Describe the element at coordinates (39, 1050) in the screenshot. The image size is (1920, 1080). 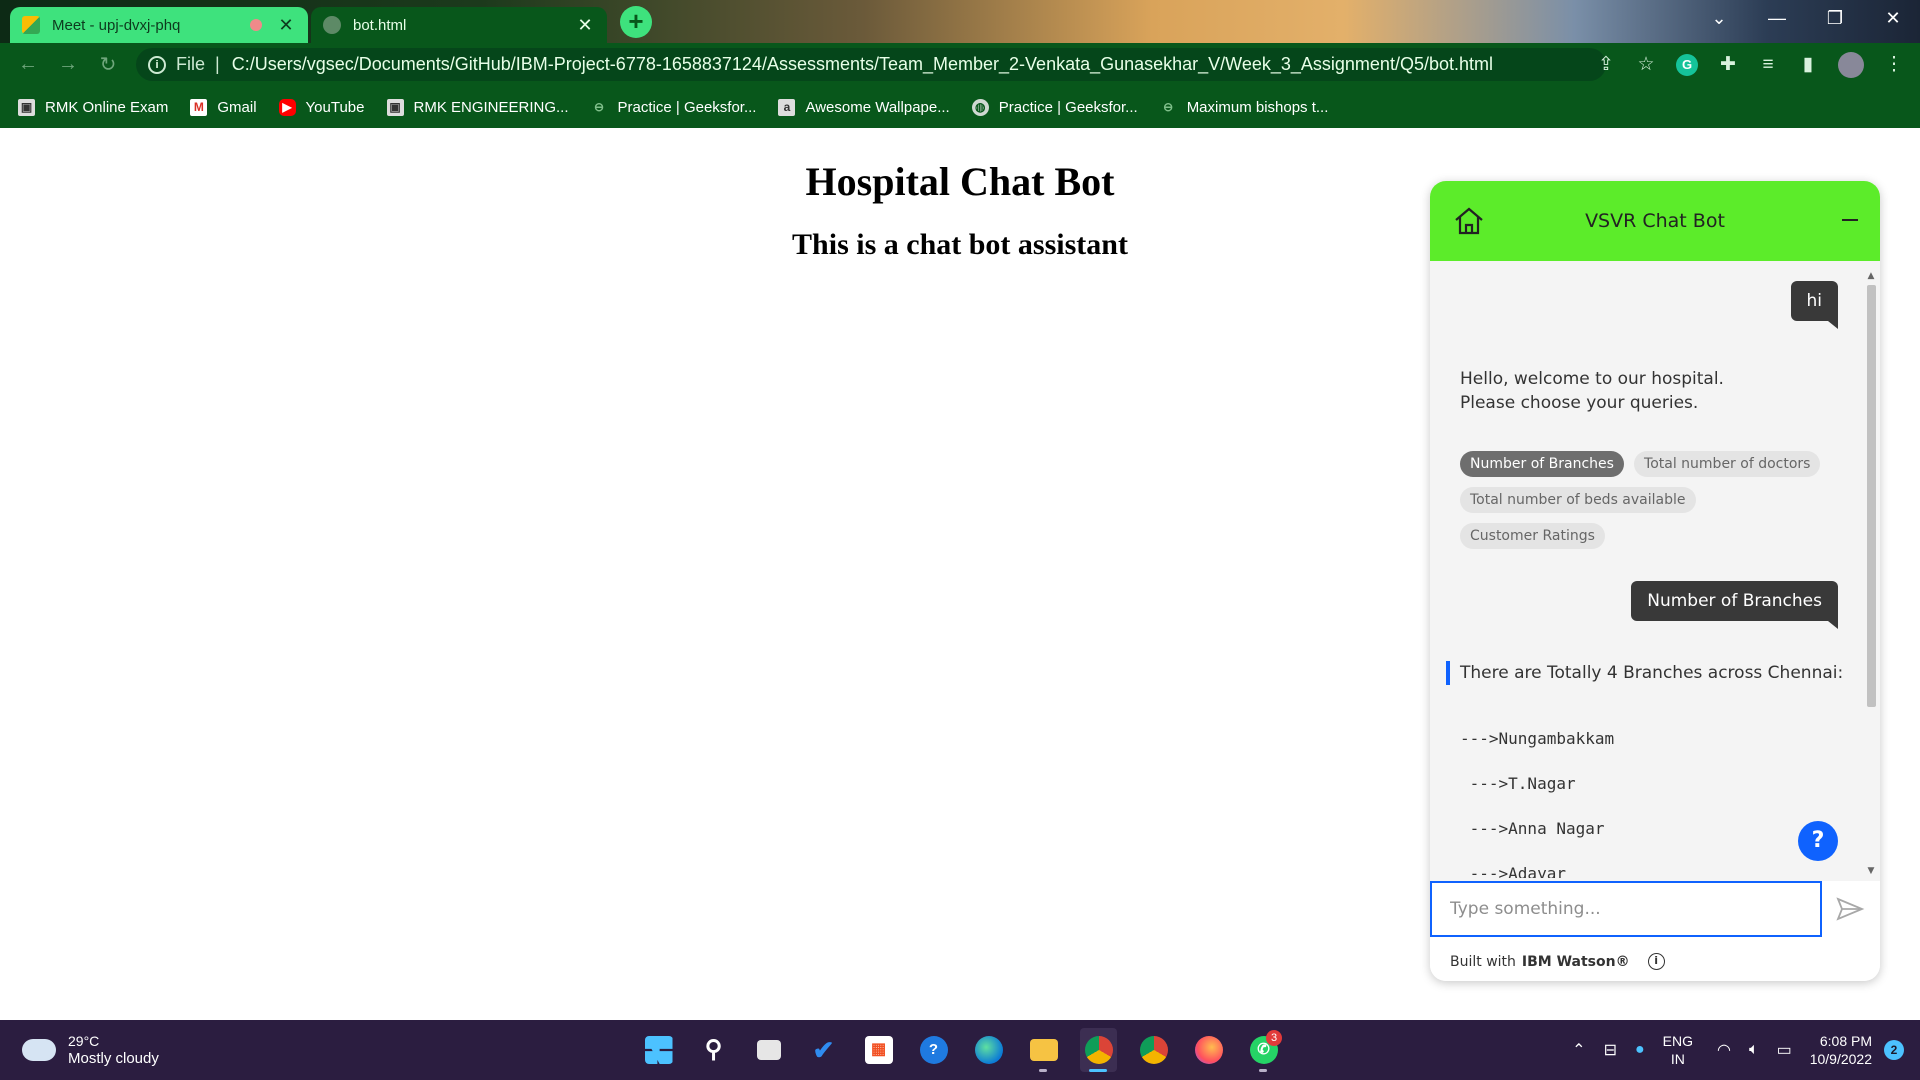
I see `cloudy-weather-icon` at that location.